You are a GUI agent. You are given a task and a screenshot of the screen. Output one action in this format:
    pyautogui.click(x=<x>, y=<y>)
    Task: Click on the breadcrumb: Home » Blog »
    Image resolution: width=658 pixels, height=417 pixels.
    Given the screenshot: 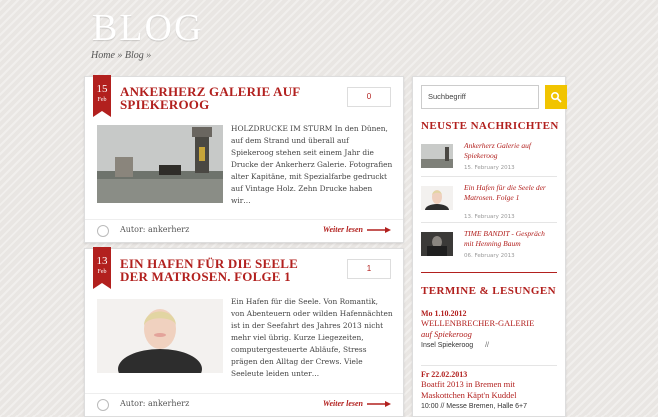 What is the action you would take?
    pyautogui.click(x=121, y=55)
    